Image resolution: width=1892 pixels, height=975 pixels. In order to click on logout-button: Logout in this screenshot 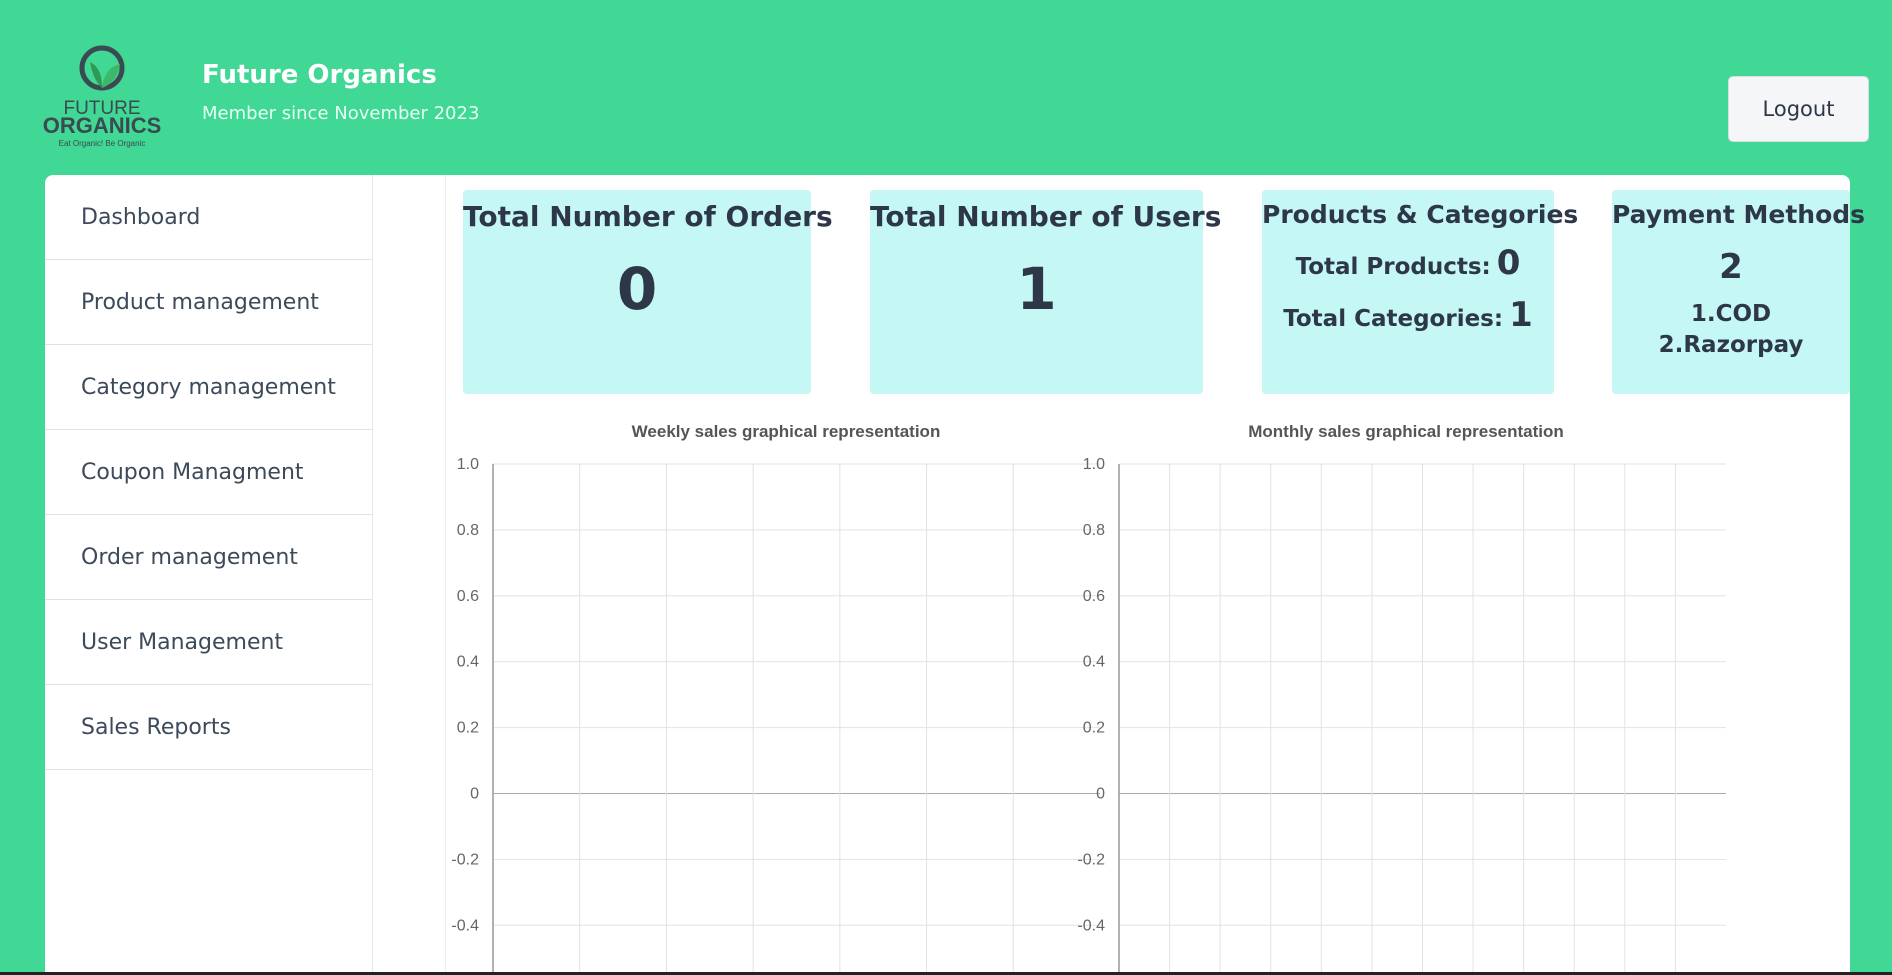, I will do `click(1798, 109)`.